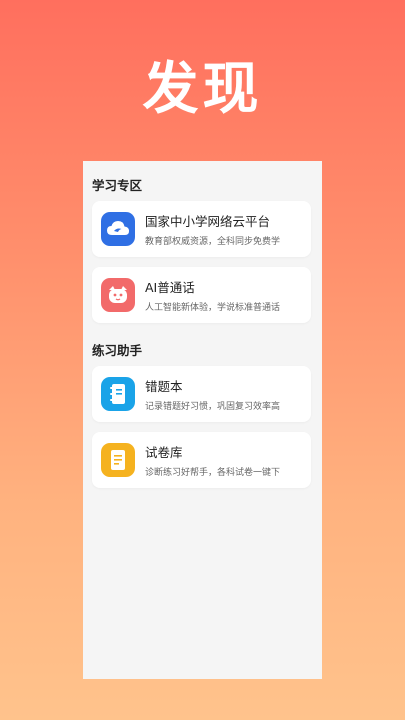  I want to click on card-description: 教育部权威资源，全科同步免费学, so click(213, 242).